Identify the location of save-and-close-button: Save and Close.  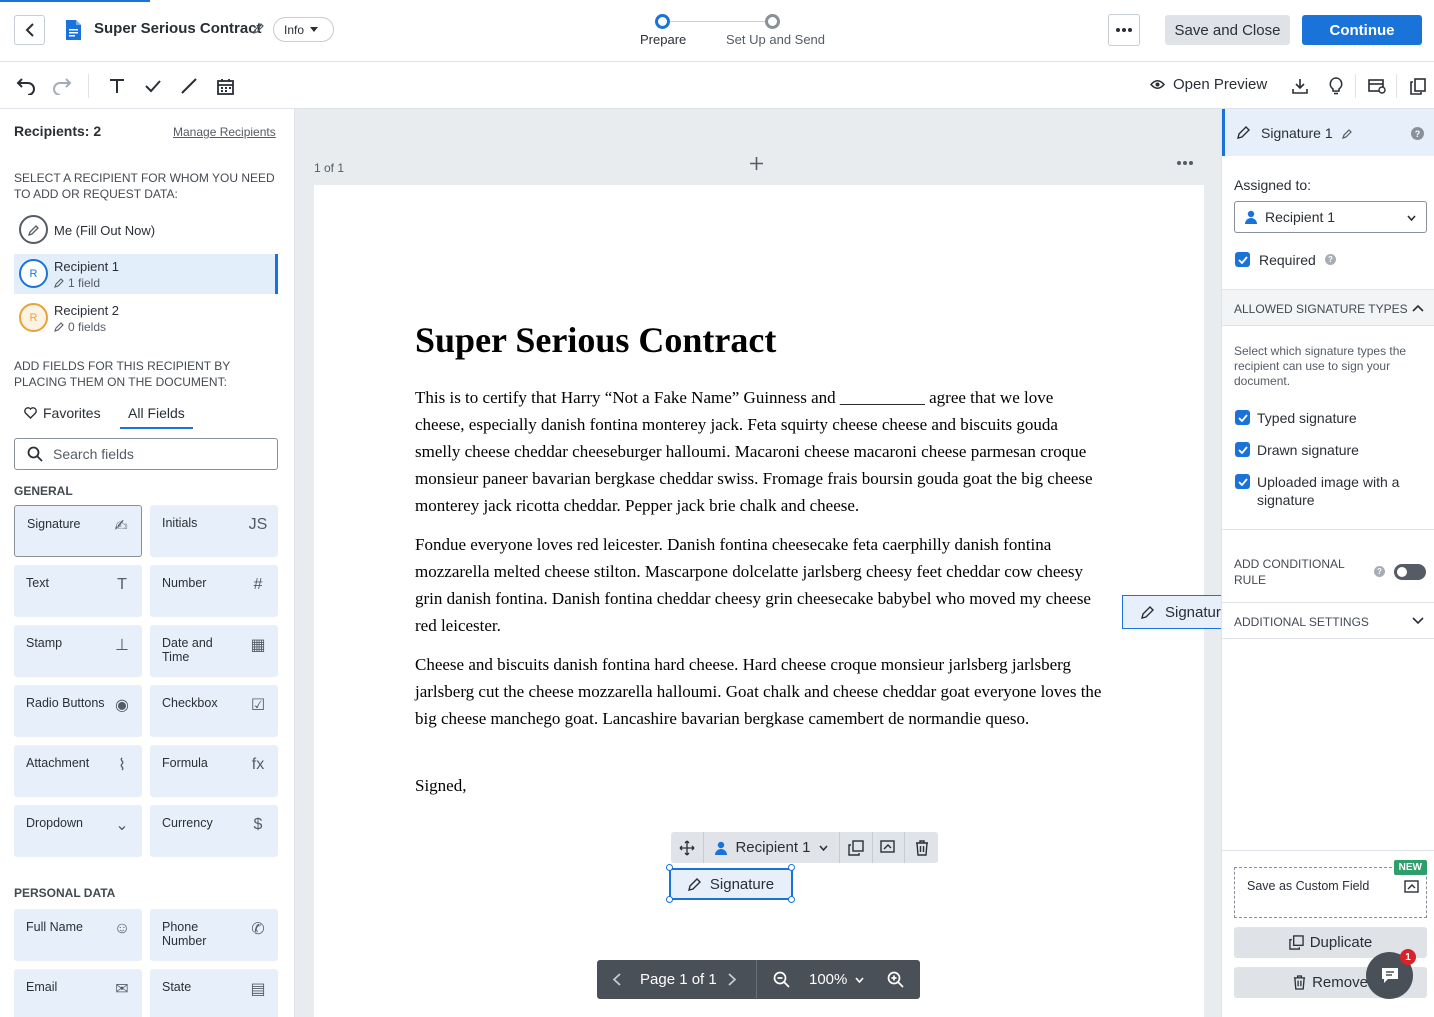
(1227, 30).